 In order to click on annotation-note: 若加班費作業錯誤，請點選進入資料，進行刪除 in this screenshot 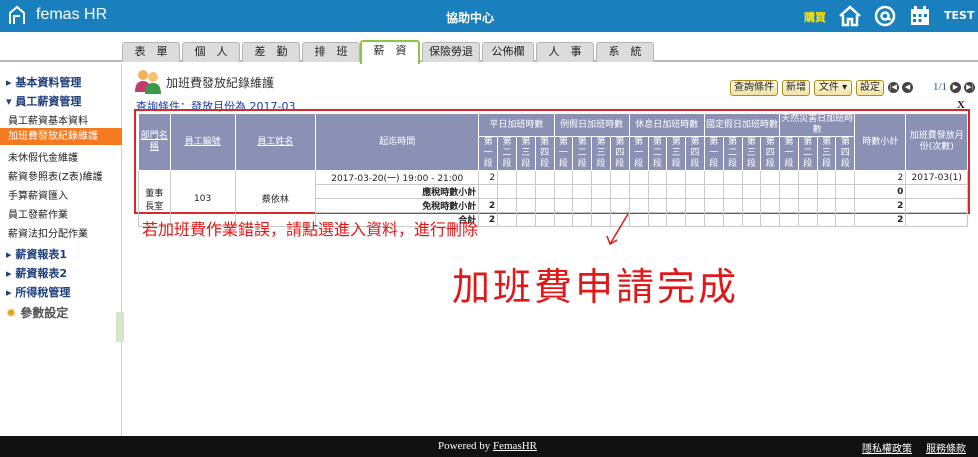, I will do `click(310, 229)`.